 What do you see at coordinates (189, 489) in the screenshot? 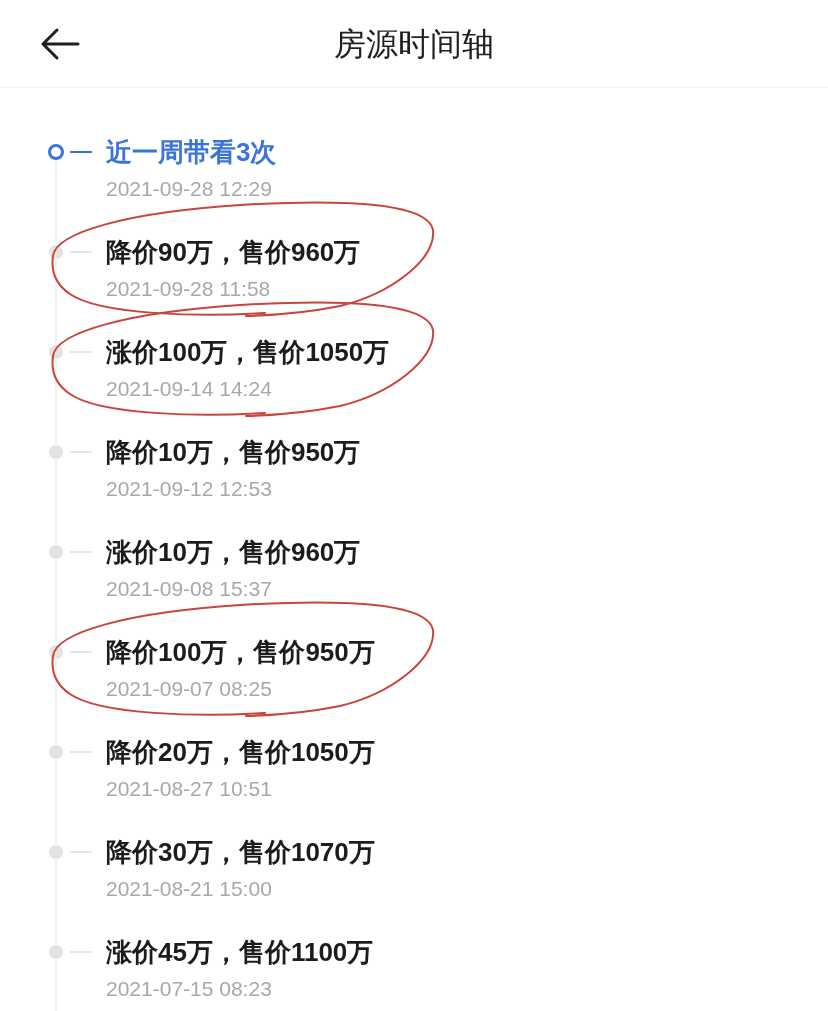
I see `event-time: 2021-09-12 12:53` at bounding box center [189, 489].